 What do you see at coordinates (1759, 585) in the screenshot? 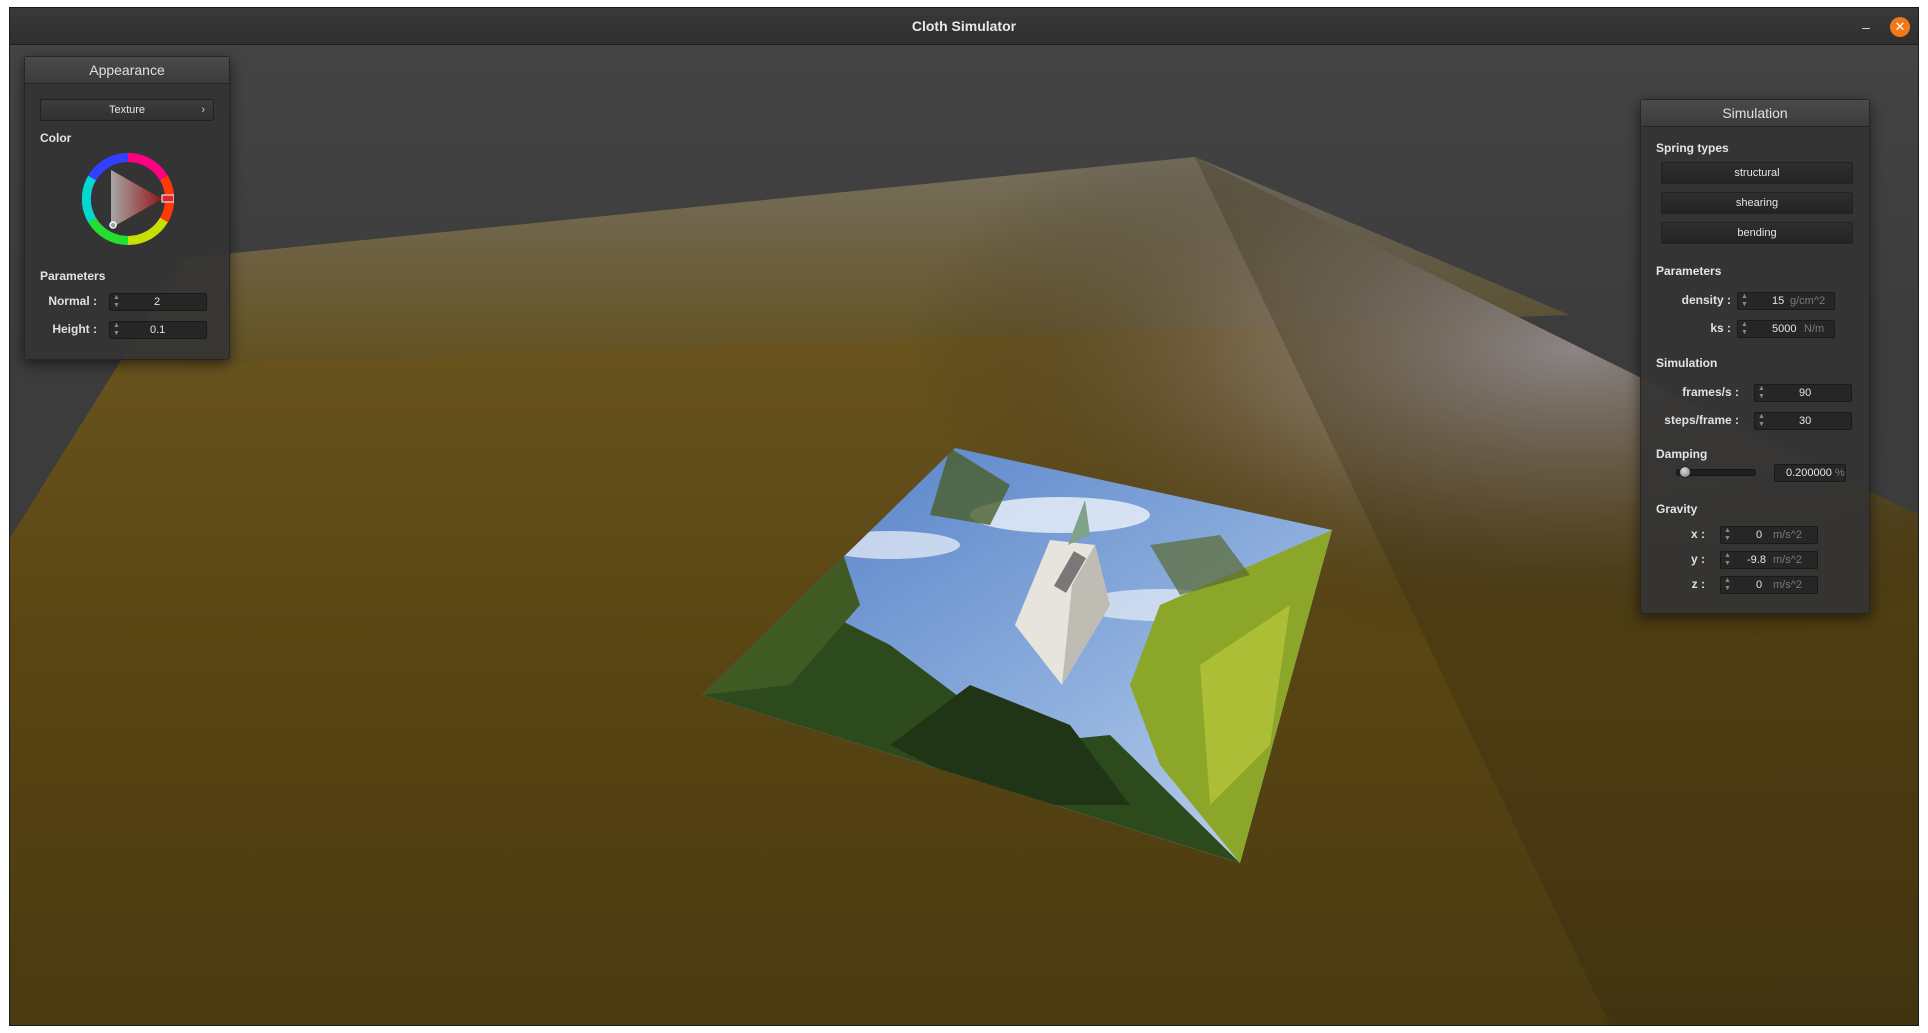
I see `gravity-z-value: 0` at bounding box center [1759, 585].